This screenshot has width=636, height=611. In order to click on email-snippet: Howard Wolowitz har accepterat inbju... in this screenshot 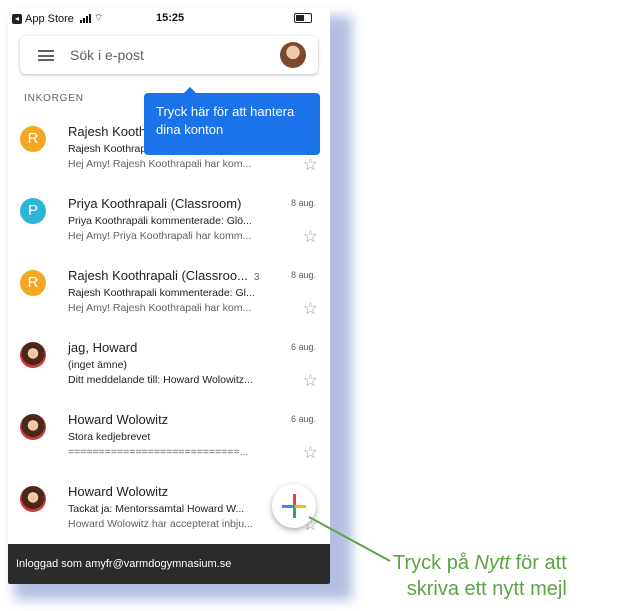, I will do `click(160, 524)`.